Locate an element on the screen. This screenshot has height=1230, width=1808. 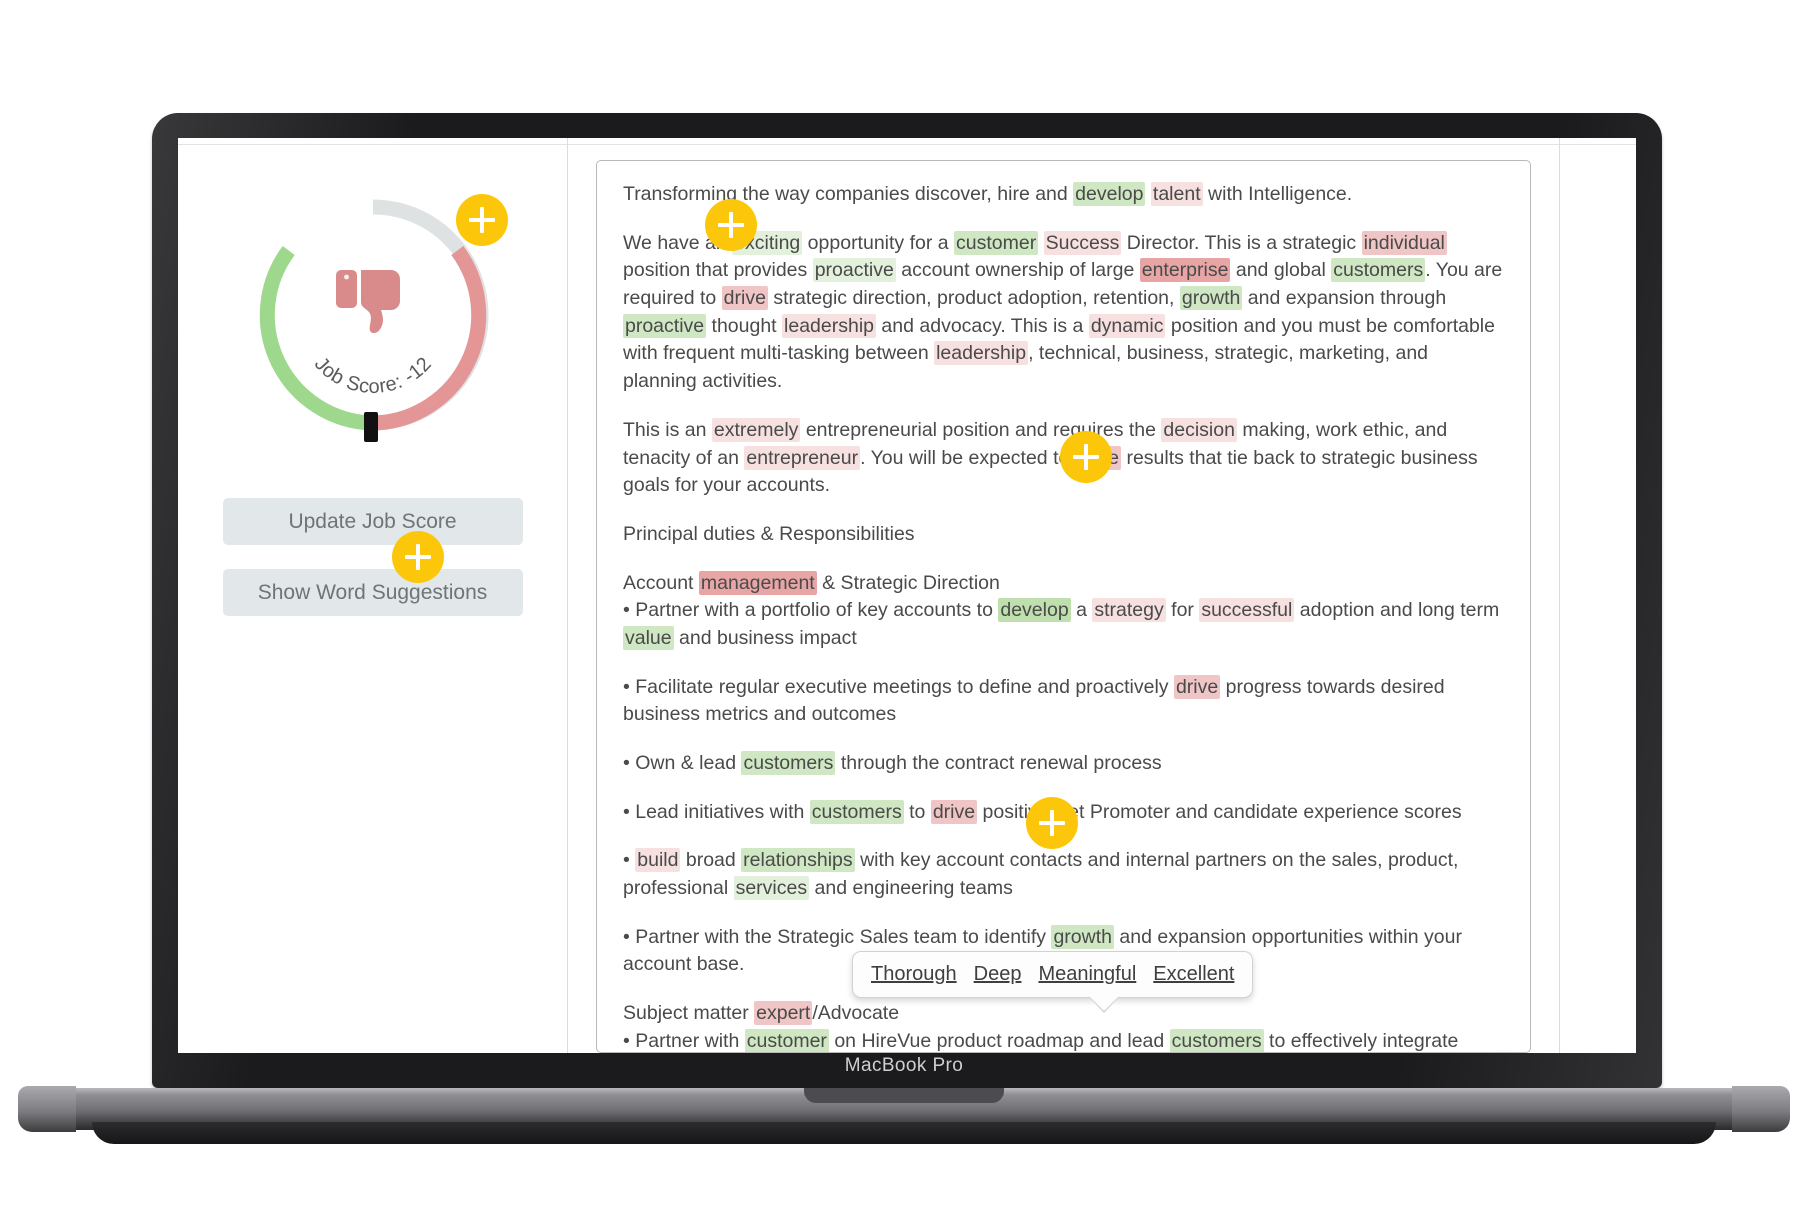
highlighted-word: decision is located at coordinates (1199, 429).